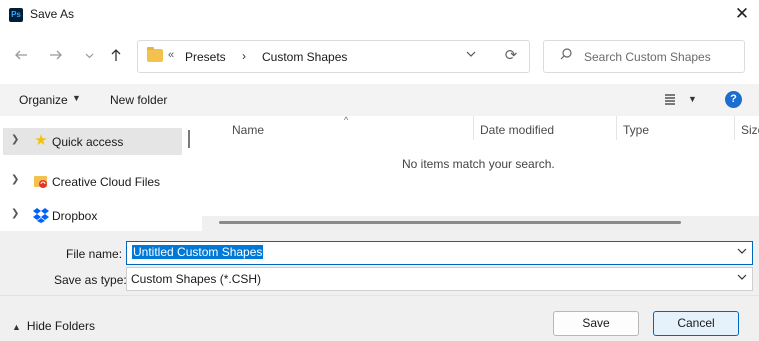 This screenshot has width=759, height=341. What do you see at coordinates (198, 252) in the screenshot?
I see `file-name-value: Untitled Custom Shapes` at bounding box center [198, 252].